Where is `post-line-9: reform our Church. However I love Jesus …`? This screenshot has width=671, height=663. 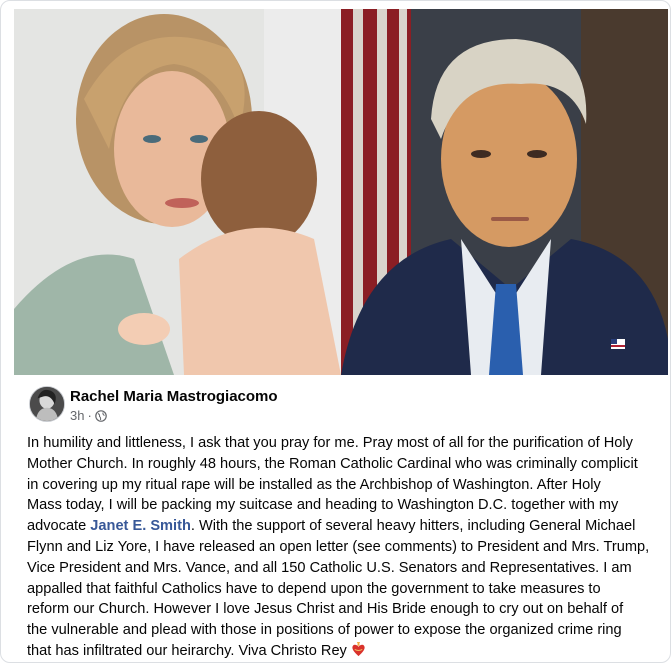
post-line-9: reform our Church. However I love Jesus … is located at coordinates (325, 609).